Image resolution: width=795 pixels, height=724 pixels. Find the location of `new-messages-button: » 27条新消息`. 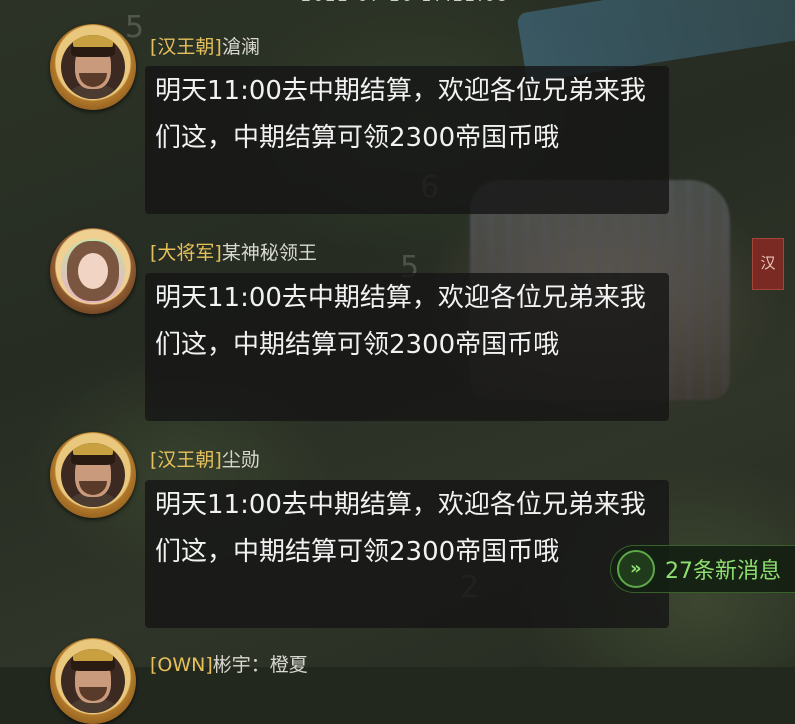

new-messages-button: » 27条新消息 is located at coordinates (702, 569).